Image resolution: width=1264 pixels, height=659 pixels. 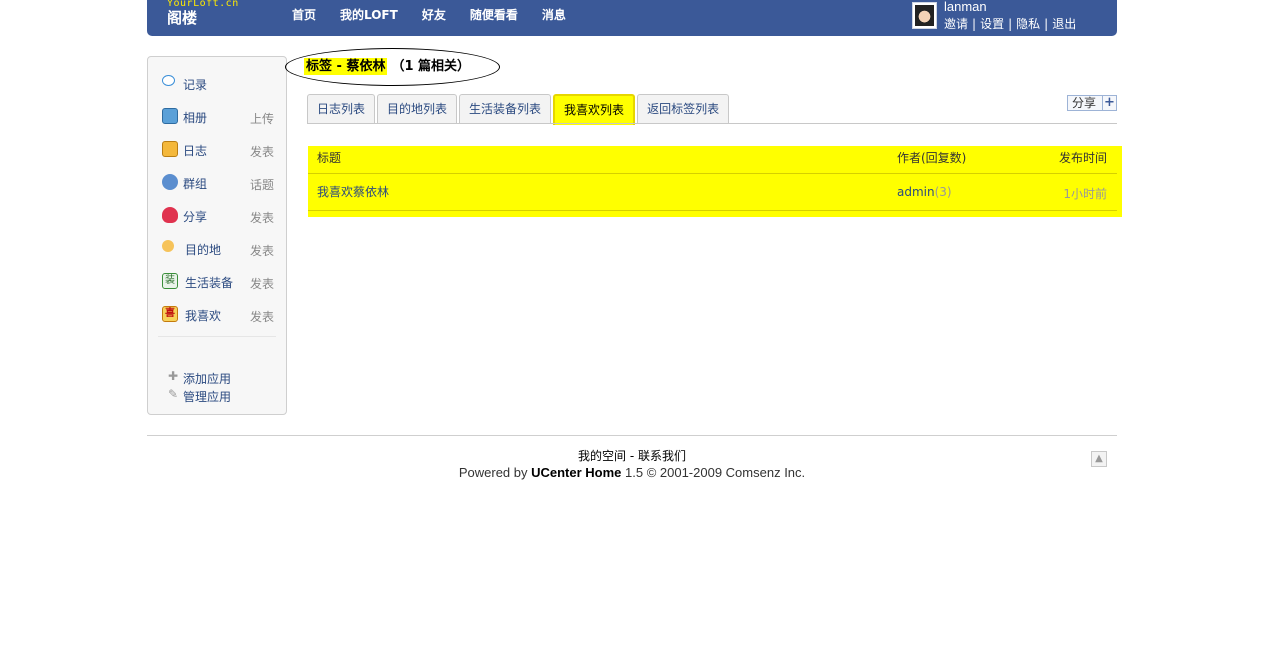 I want to click on post-blog-link: 发表, so click(x=262, y=151).